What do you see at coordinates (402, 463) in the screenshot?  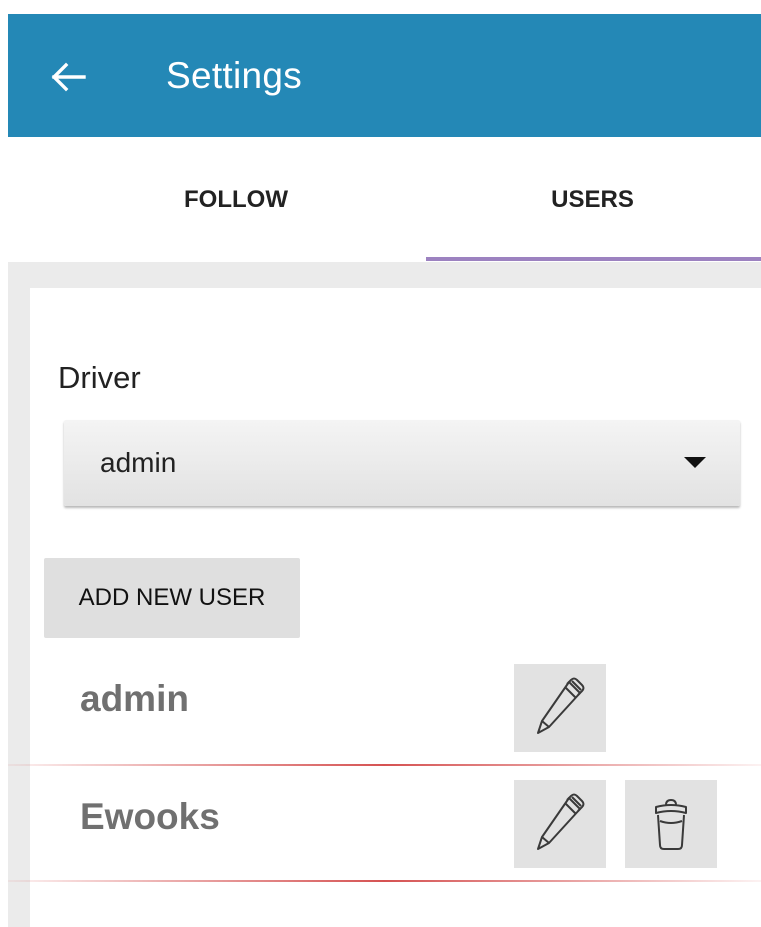 I see `driver-spinner: admin` at bounding box center [402, 463].